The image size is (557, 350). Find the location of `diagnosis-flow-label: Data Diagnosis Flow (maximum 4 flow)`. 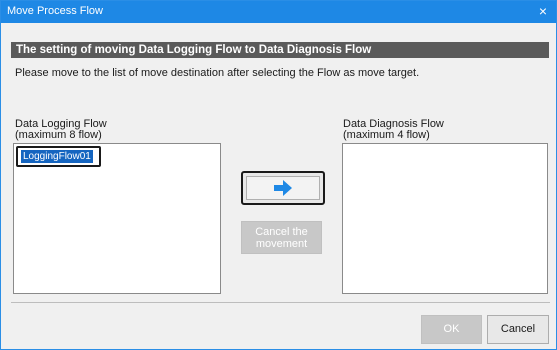

diagnosis-flow-label: Data Diagnosis Flow (maximum 4 flow) is located at coordinates (393, 130).